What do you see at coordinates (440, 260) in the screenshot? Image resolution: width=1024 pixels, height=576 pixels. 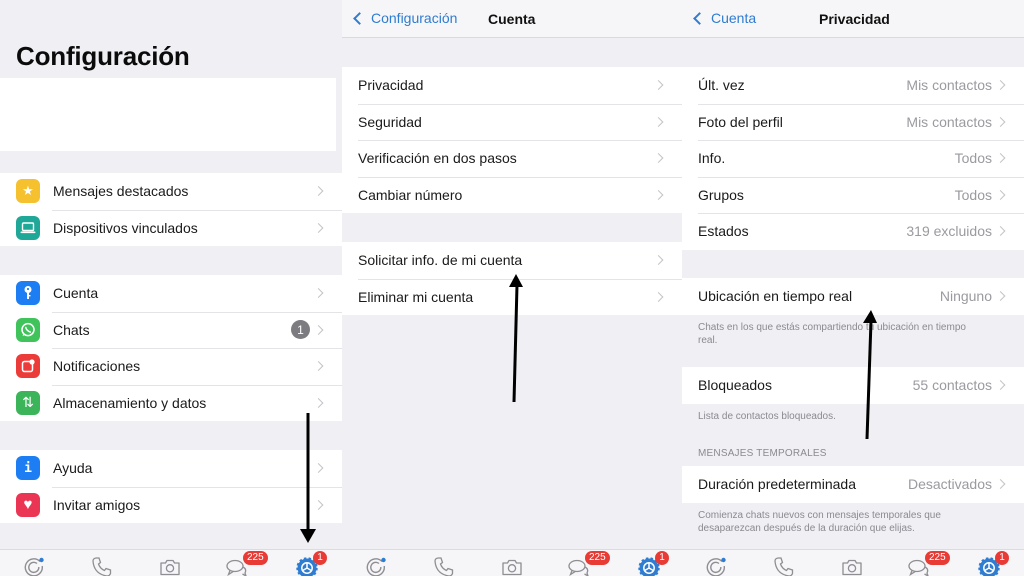 I see `account-item-label: Solicitar info. de mi cuenta` at bounding box center [440, 260].